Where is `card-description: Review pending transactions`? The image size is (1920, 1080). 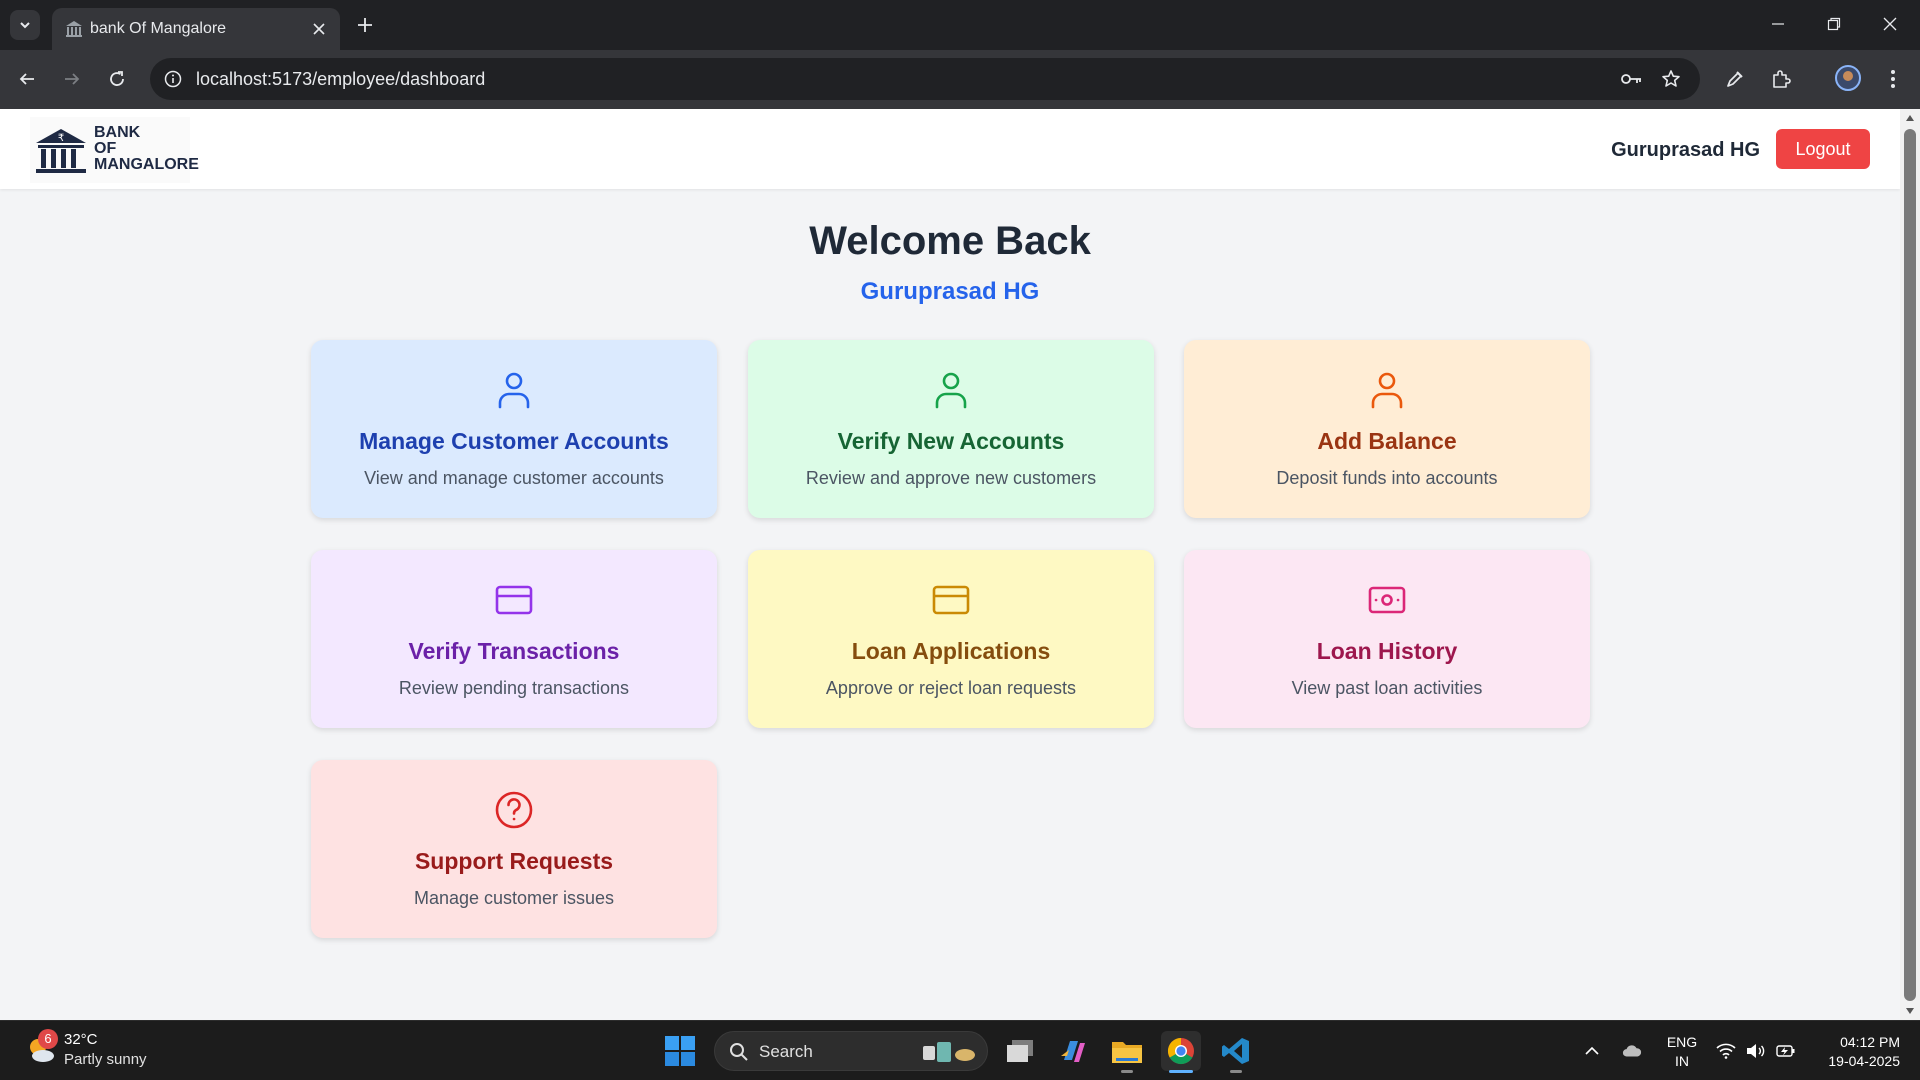 card-description: Review pending transactions is located at coordinates (514, 688).